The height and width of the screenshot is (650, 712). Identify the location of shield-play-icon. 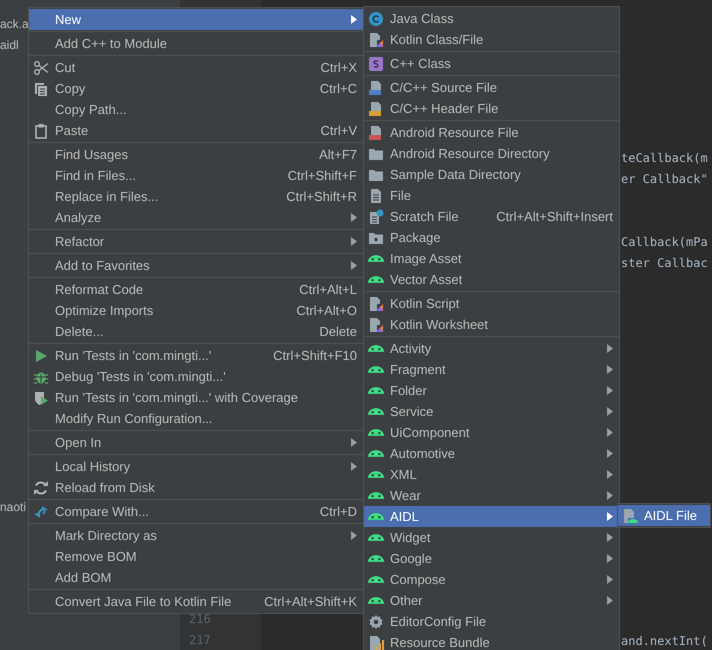
(41, 398).